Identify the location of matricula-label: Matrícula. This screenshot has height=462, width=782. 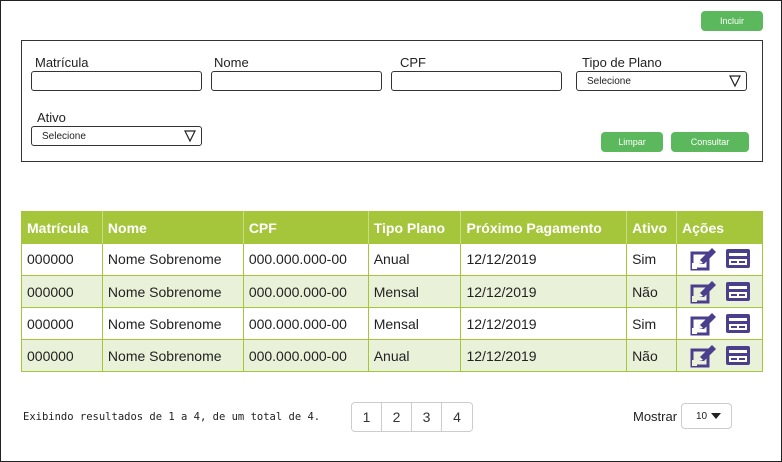
(62, 62).